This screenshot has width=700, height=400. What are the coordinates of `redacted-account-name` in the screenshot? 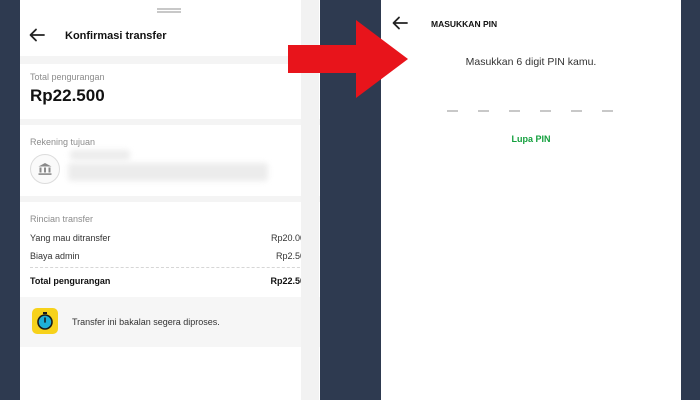 It's located at (100, 155).